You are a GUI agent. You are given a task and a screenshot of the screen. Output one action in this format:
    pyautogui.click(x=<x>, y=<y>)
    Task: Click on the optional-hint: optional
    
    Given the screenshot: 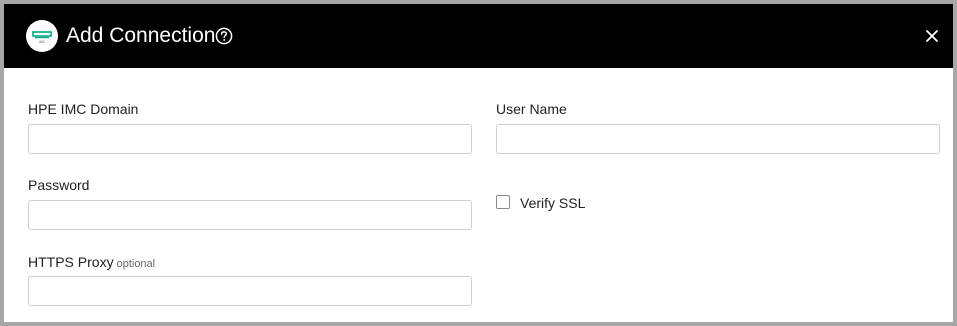 What is the action you would take?
    pyautogui.click(x=136, y=264)
    